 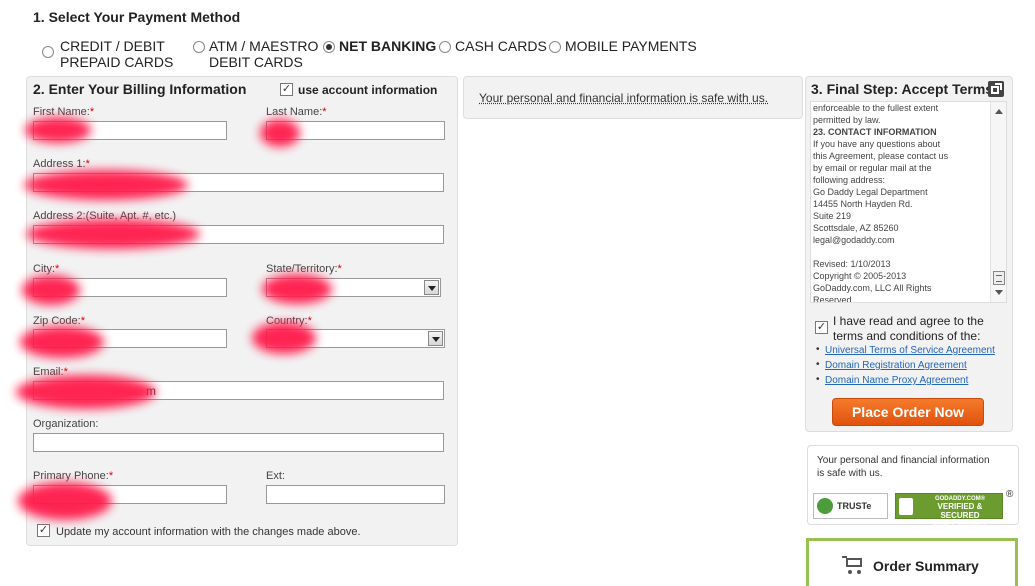 I want to click on use-account-label: use account information, so click(x=368, y=90).